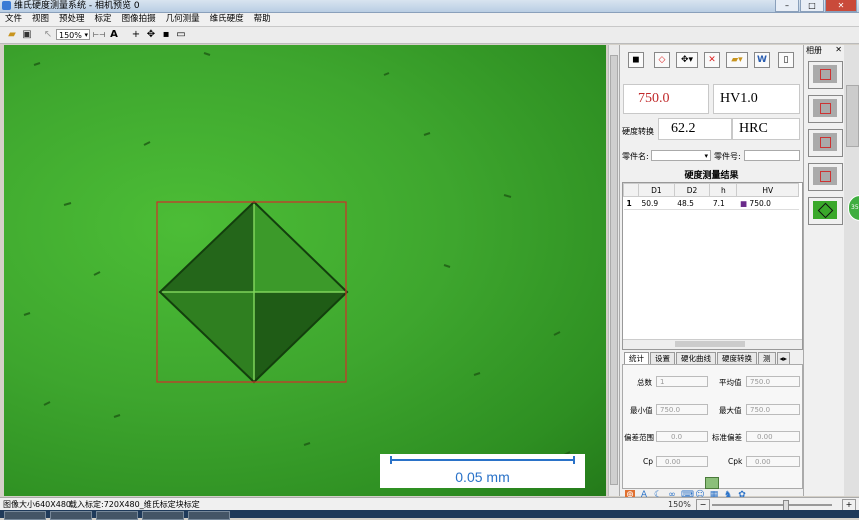  I want to click on scale-bar: 0.05 mm, so click(482, 471).